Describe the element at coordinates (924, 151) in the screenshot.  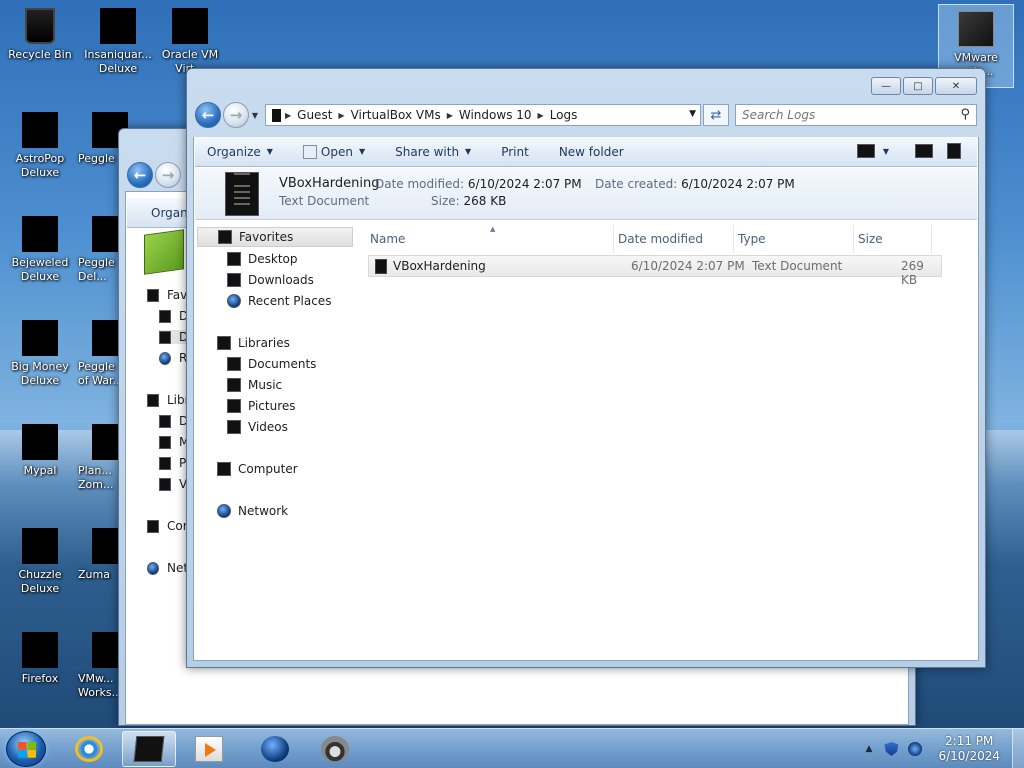
I see `preview-pane-button` at that location.